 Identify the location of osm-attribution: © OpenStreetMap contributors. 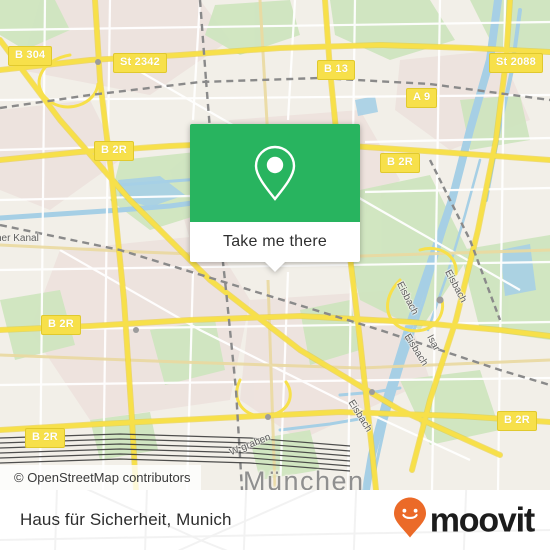
(100, 477).